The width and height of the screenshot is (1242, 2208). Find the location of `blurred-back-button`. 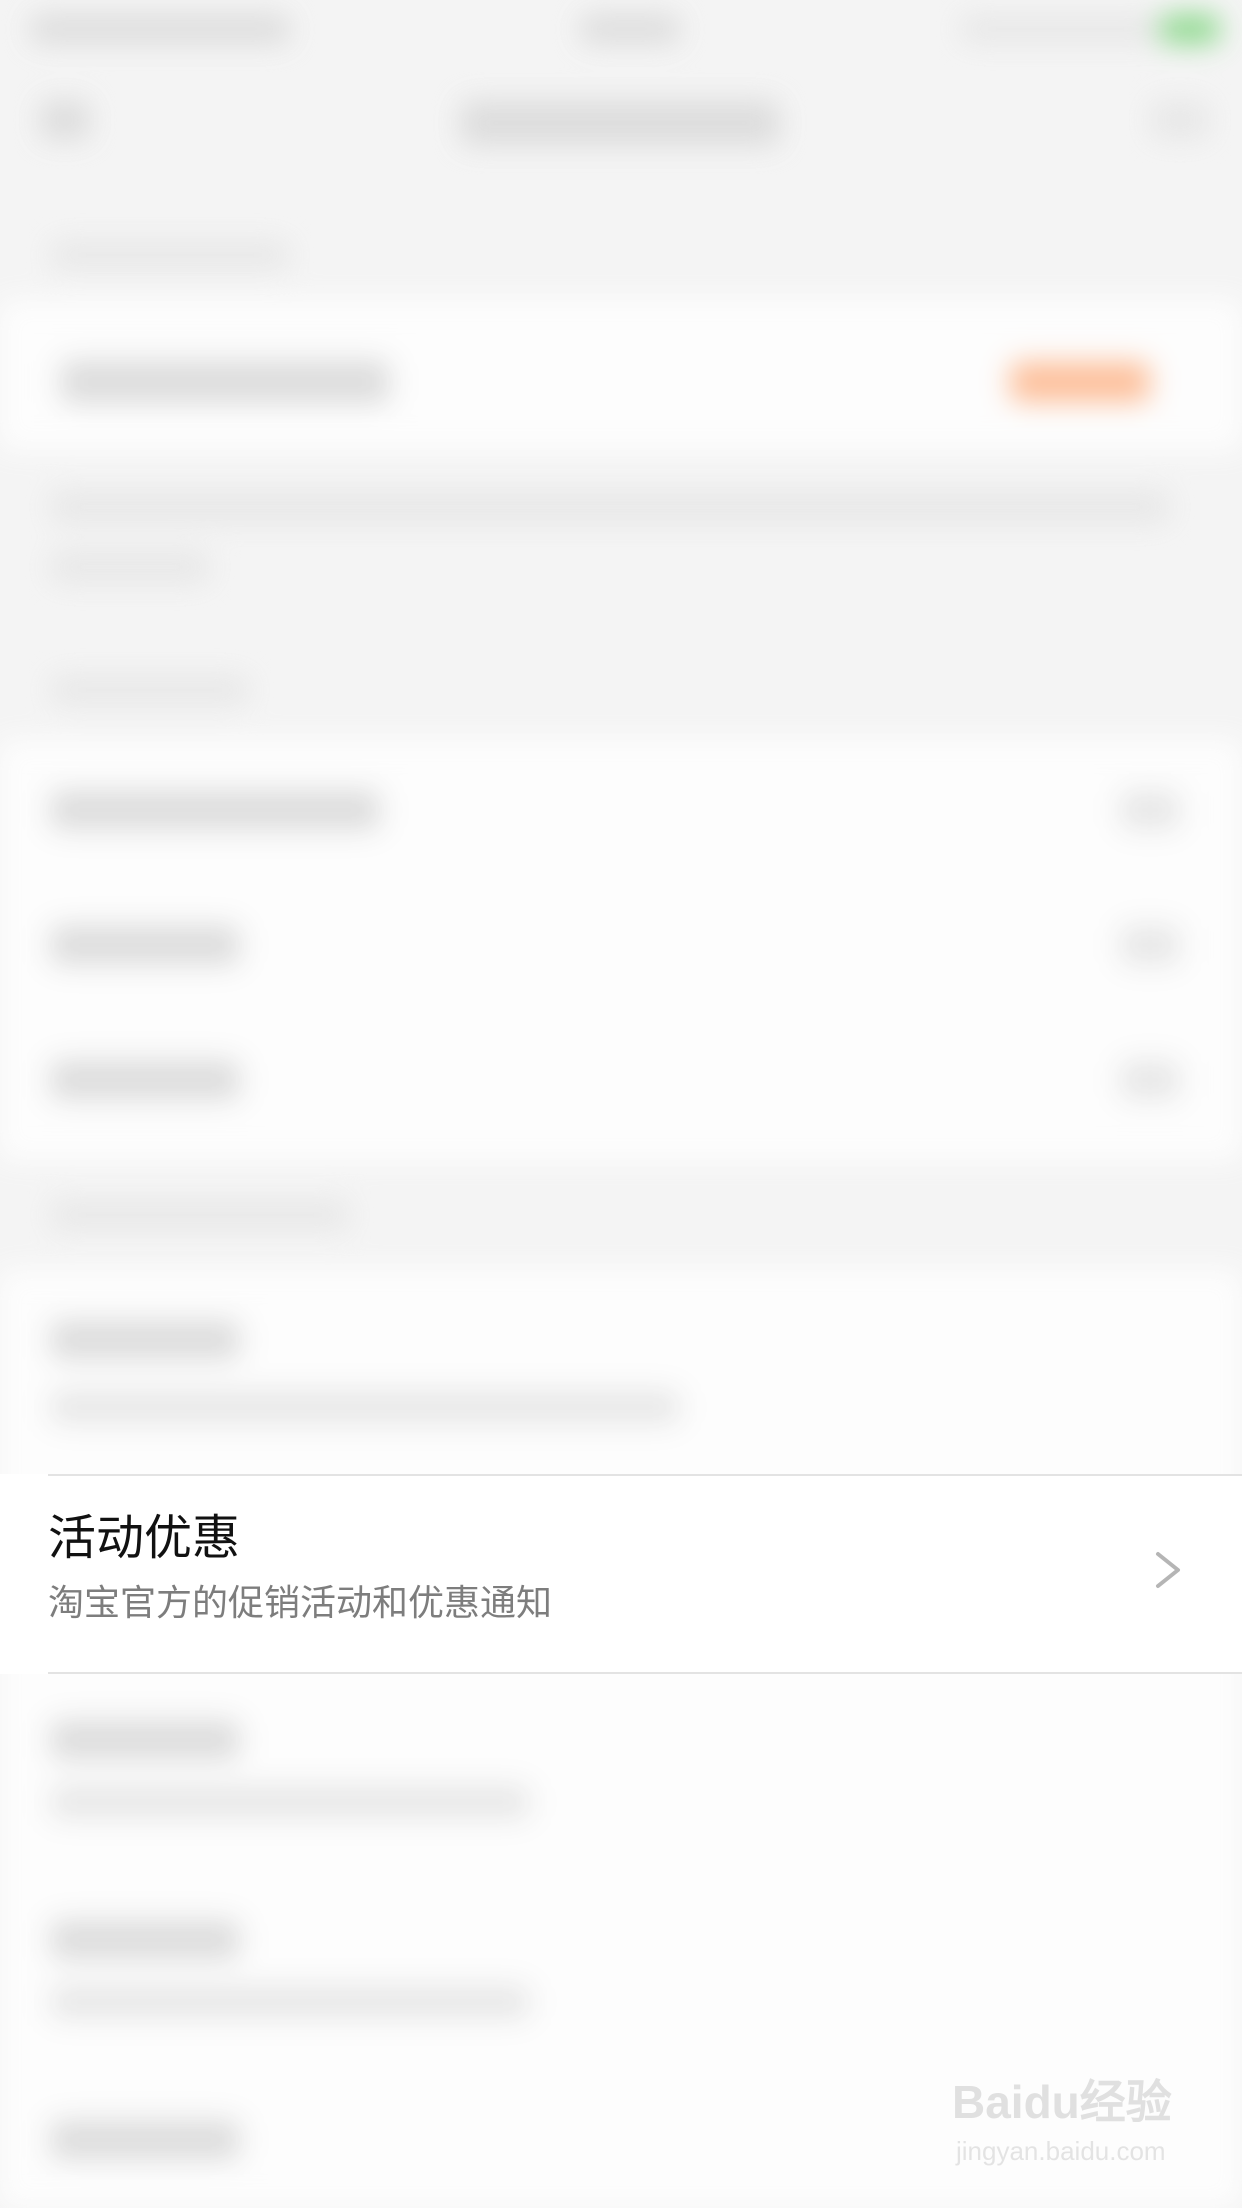

blurred-back-button is located at coordinates (65, 120).